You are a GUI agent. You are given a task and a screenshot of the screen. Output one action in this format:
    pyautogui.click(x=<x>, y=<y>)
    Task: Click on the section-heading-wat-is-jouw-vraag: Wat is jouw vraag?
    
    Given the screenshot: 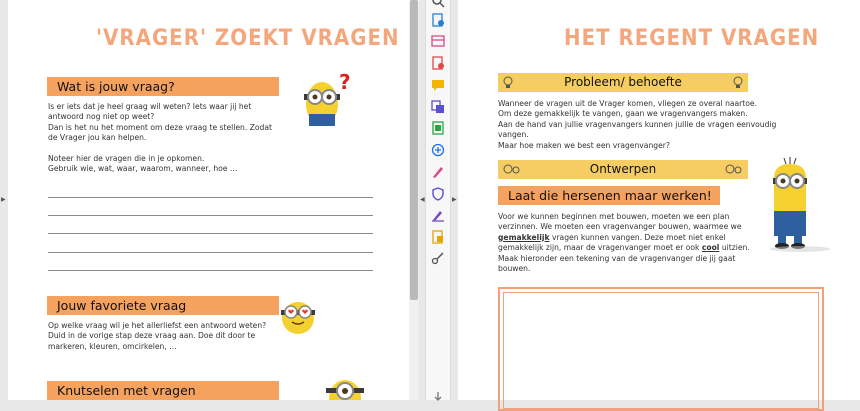 What is the action you would take?
    pyautogui.click(x=163, y=86)
    